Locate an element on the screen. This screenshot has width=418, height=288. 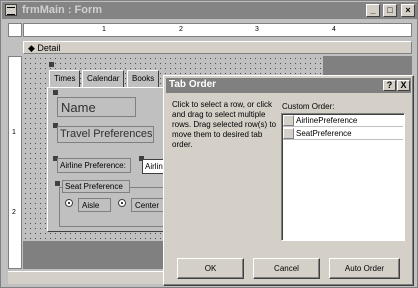
horizontal-ruler: 1 2 3 4 is located at coordinates (217, 30).